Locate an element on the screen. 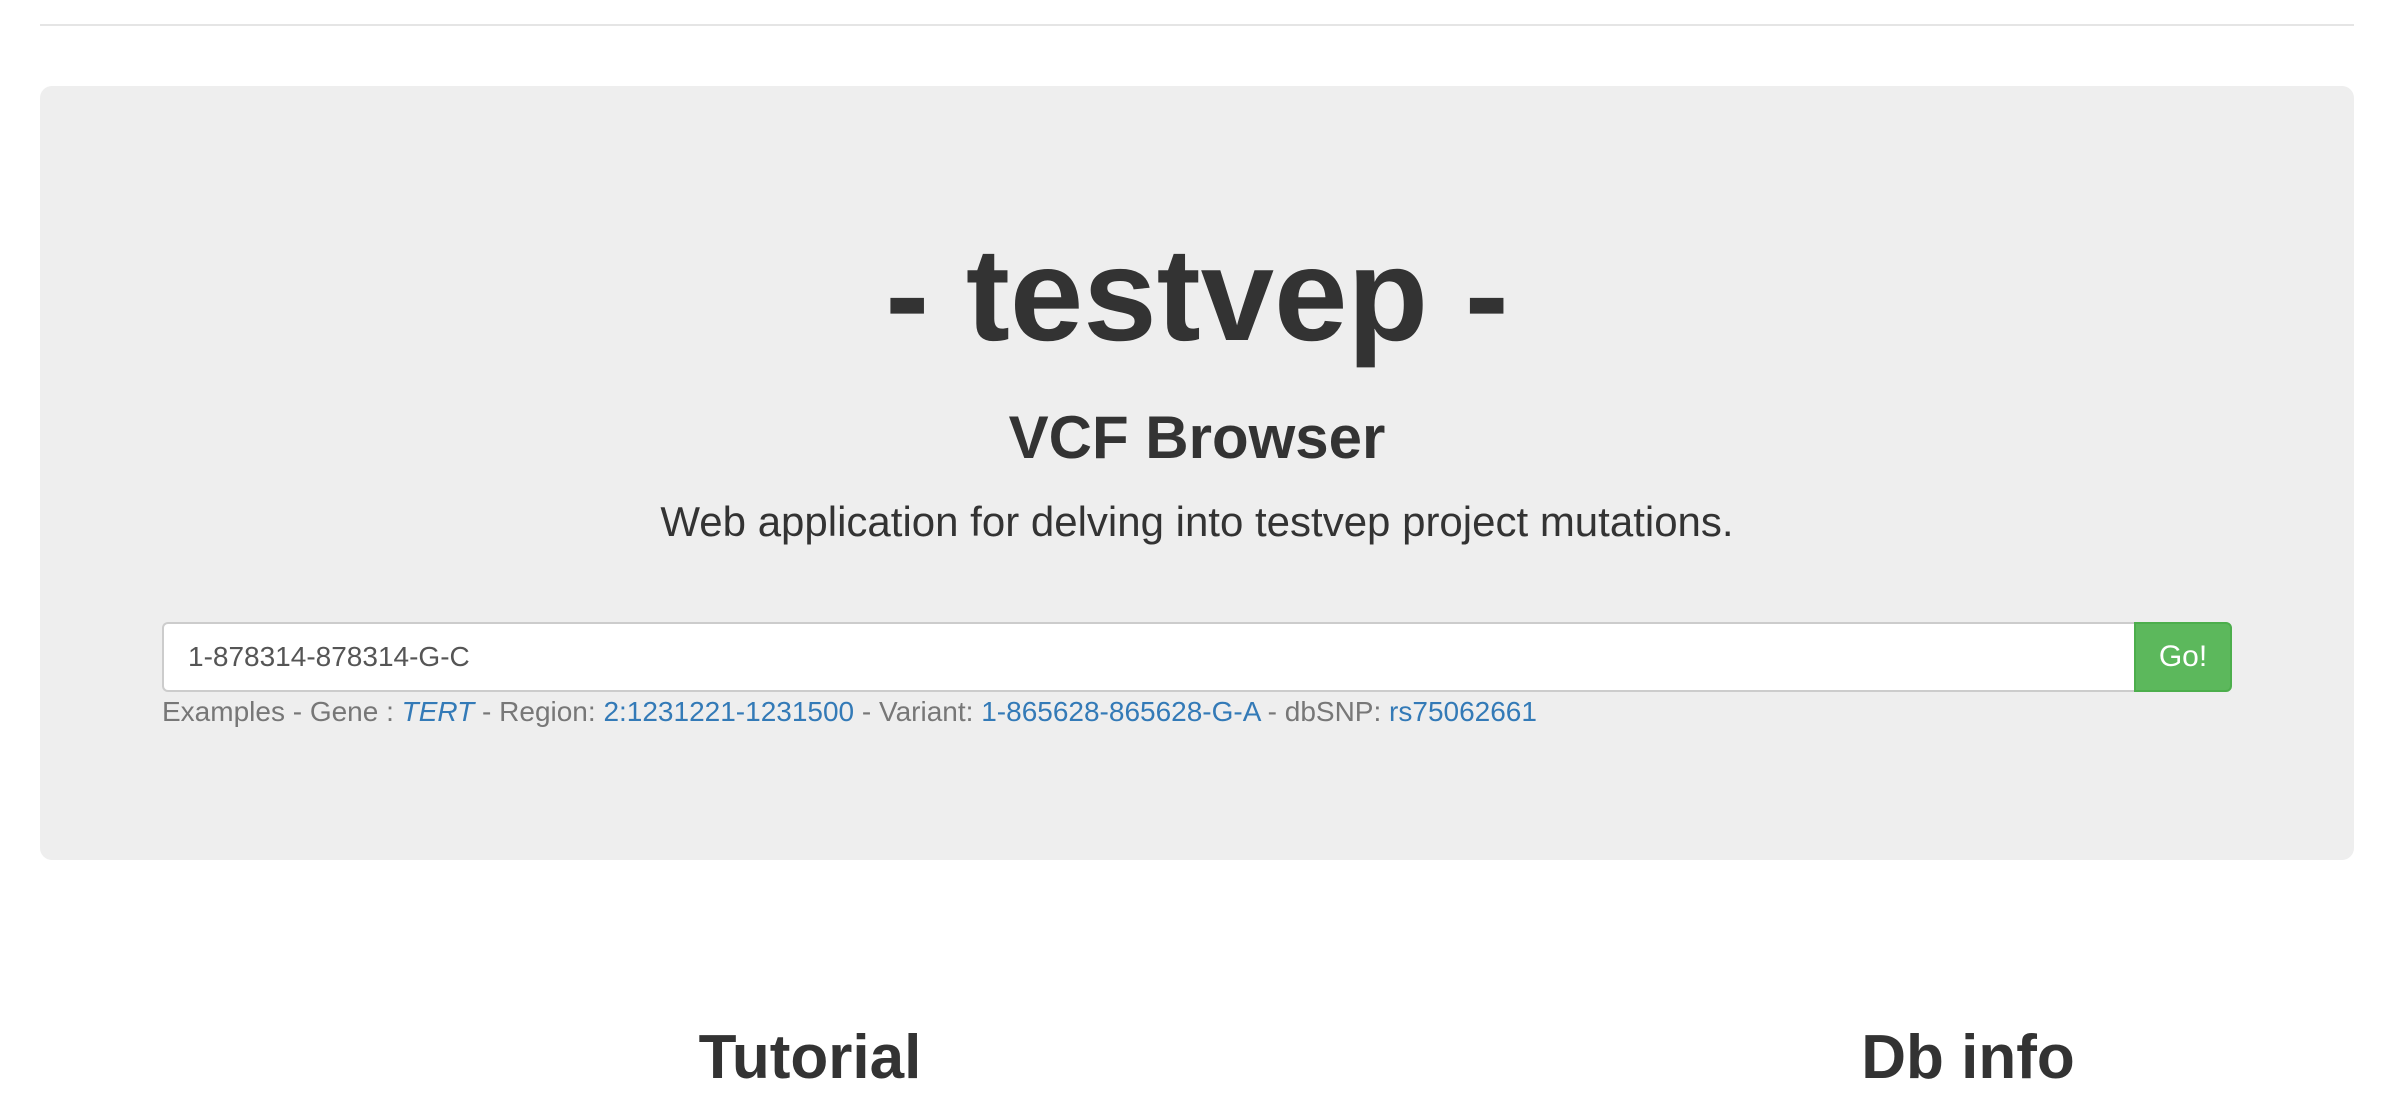  site-subtitle: VCF Browser is located at coordinates (1197, 437).